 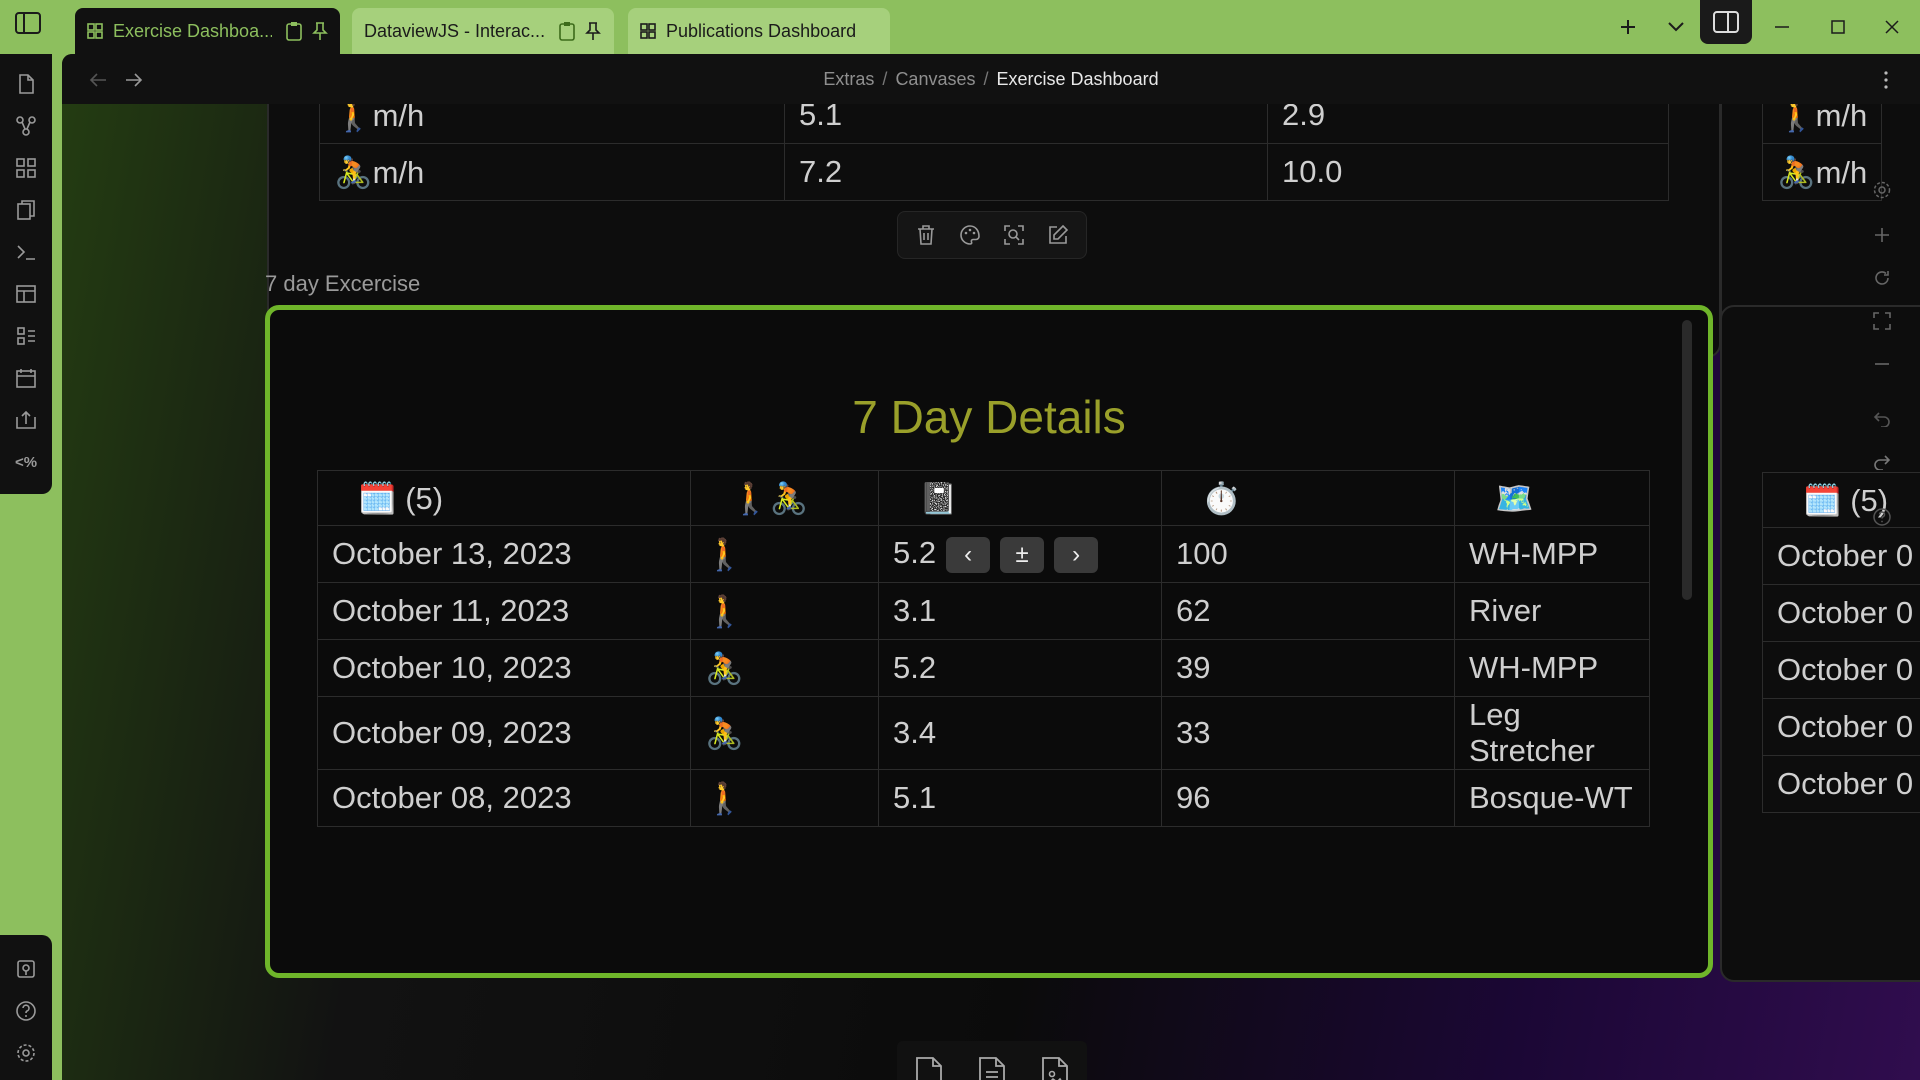 I want to click on cell-date: October 08, 2023, so click(x=504, y=798).